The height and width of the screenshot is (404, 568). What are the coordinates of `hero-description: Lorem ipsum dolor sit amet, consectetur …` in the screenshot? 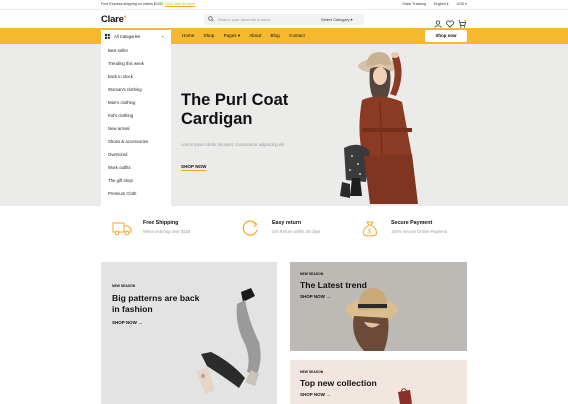 It's located at (233, 144).